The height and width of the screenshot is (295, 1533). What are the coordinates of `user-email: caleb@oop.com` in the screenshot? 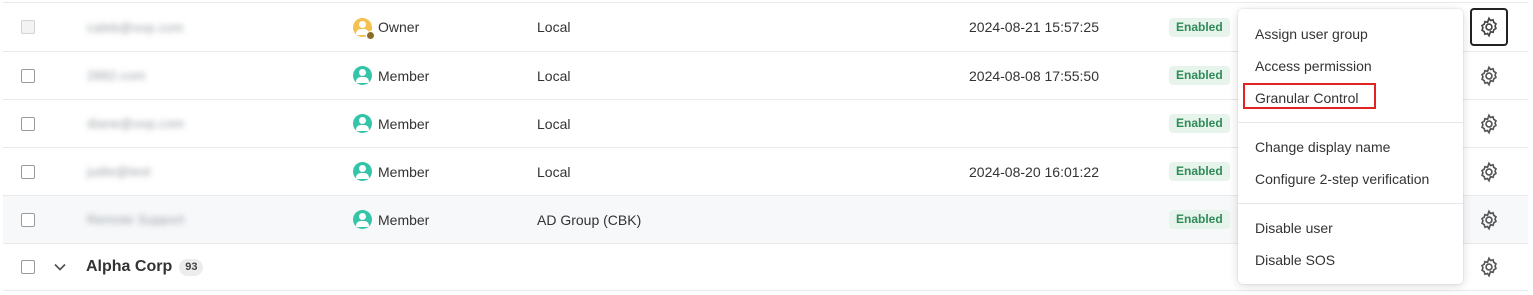 It's located at (135, 27).